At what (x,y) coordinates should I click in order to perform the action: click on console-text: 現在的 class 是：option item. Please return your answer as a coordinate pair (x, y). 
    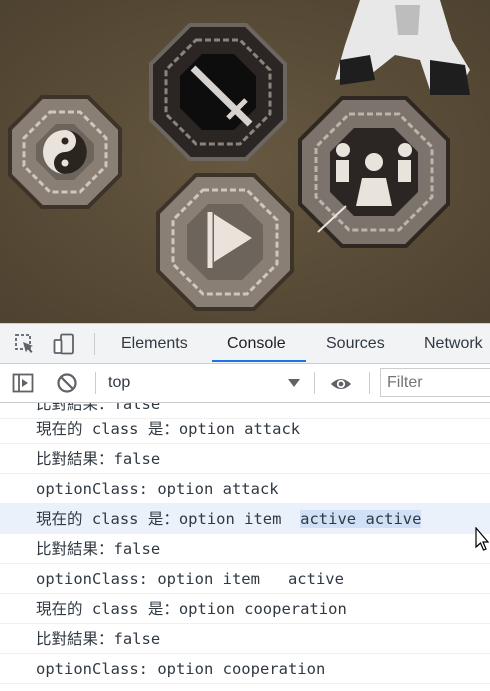
    Looking at the image, I should click on (168, 519).